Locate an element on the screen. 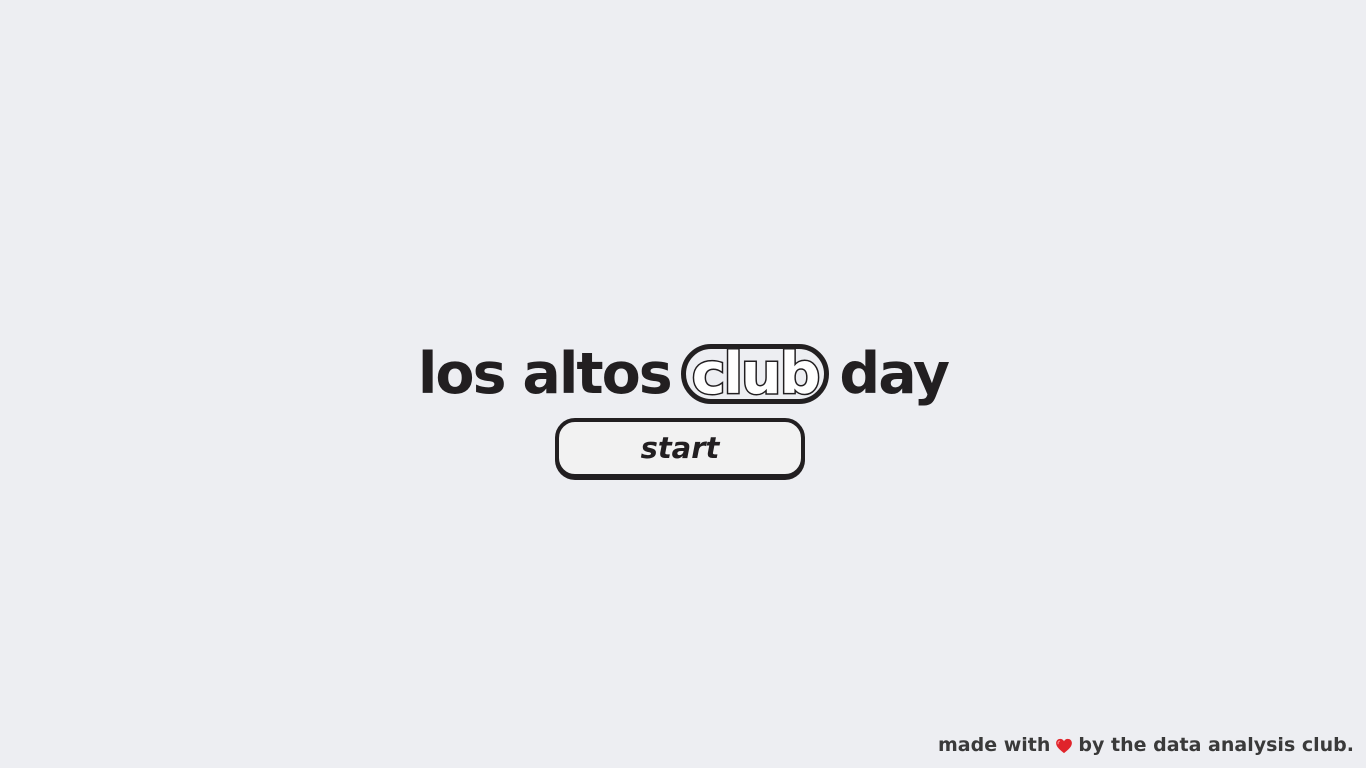 The image size is (1366, 768). title-text-day: day is located at coordinates (894, 374).